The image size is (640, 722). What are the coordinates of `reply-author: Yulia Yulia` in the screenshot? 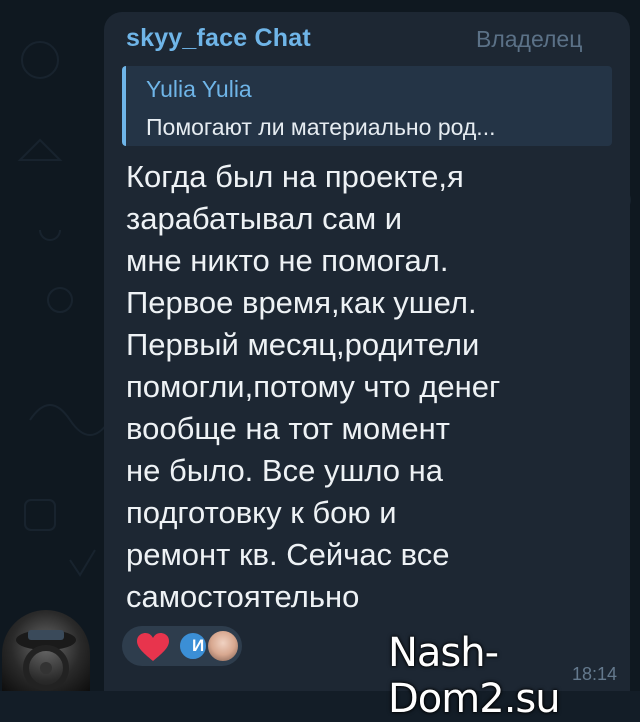 It's located at (199, 89).